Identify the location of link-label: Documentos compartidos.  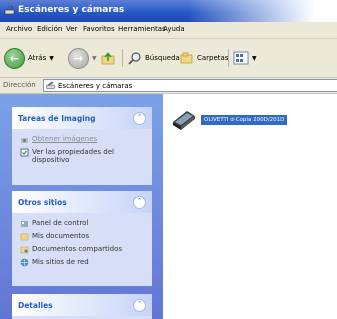
(77, 249).